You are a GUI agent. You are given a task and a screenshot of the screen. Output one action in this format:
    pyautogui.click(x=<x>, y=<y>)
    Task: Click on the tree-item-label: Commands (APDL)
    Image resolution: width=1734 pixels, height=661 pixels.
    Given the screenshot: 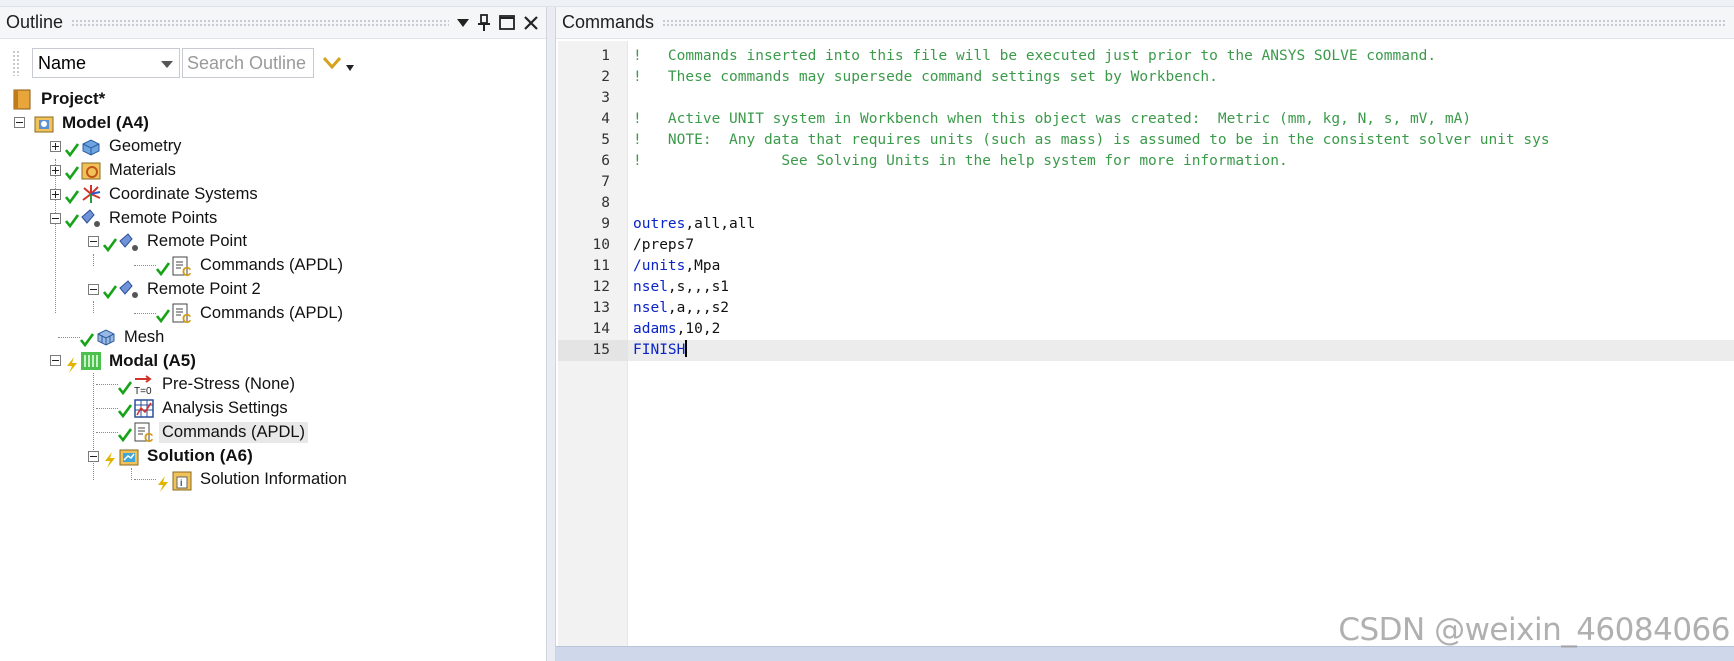 What is the action you would take?
    pyautogui.click(x=234, y=432)
    